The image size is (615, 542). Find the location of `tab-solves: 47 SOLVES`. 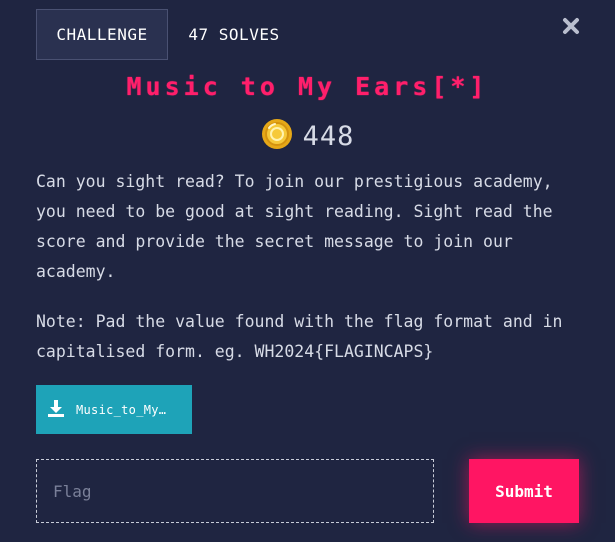

tab-solves: 47 SOLVES is located at coordinates (234, 34).